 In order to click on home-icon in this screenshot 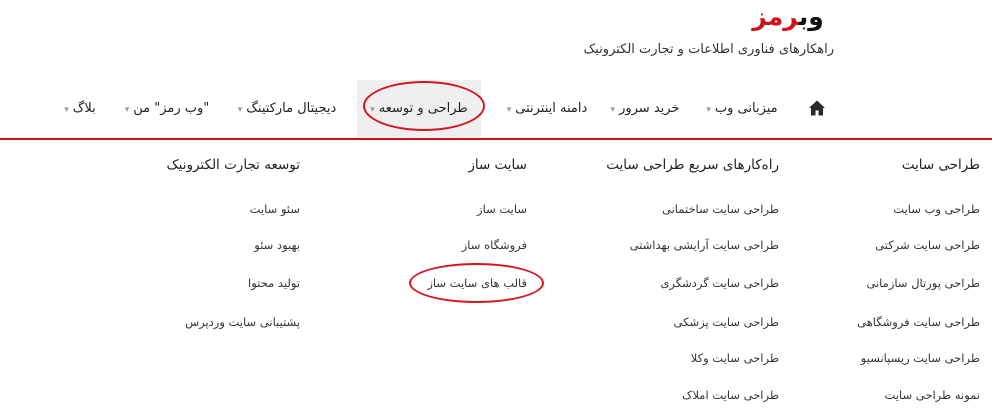, I will do `click(817, 108)`.